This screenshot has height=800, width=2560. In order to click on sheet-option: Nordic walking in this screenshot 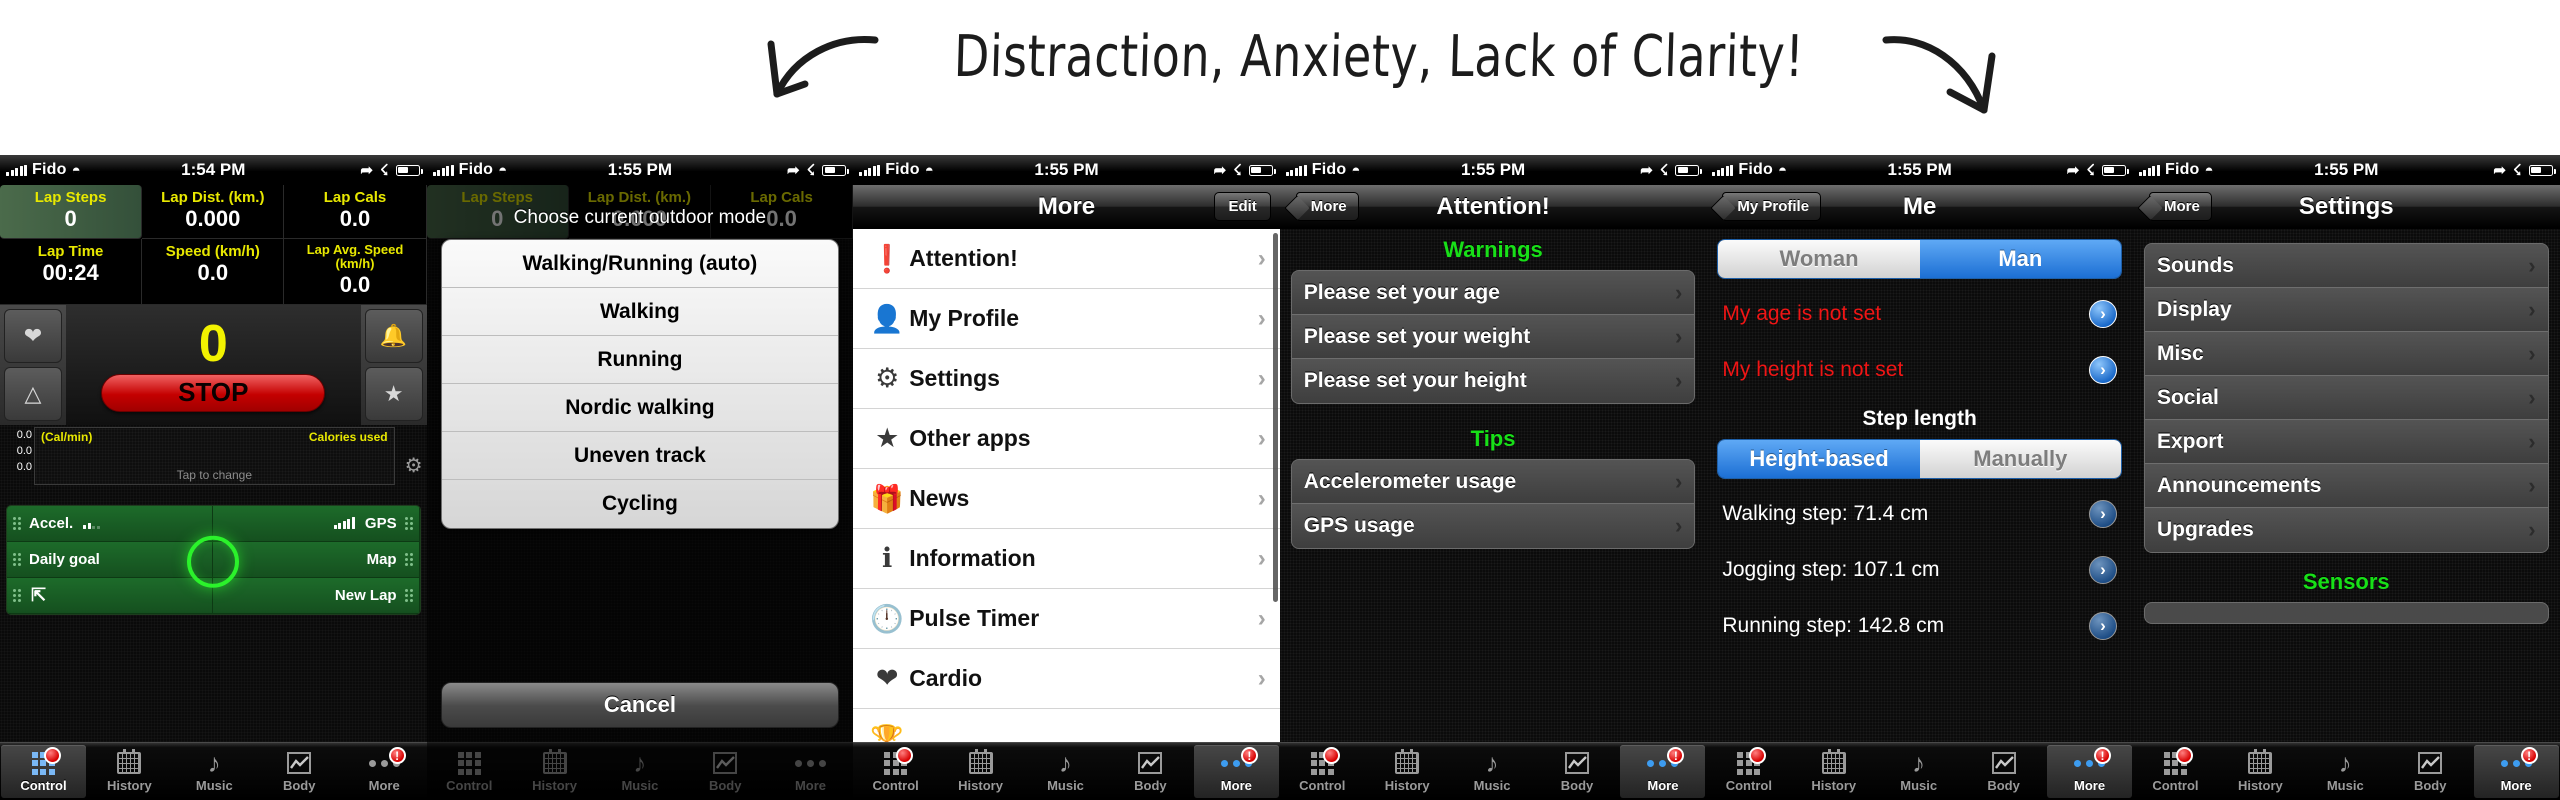, I will do `click(640, 408)`.